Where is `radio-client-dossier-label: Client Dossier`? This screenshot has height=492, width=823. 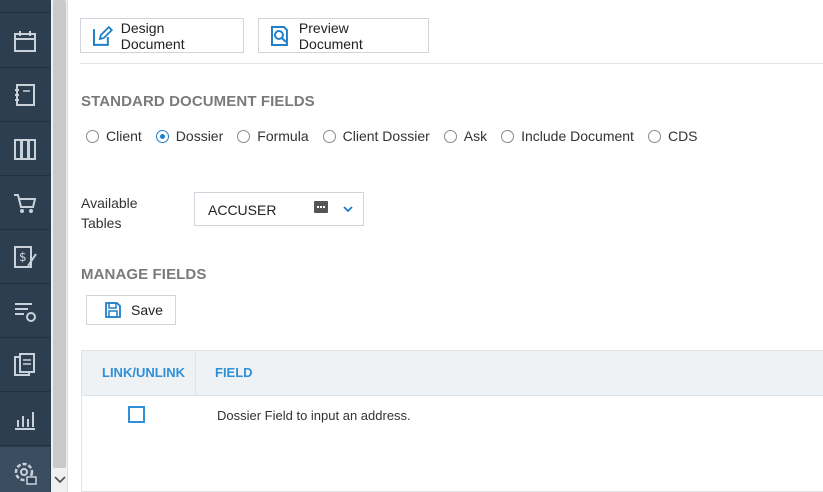
radio-client-dossier-label: Client Dossier is located at coordinates (386, 136).